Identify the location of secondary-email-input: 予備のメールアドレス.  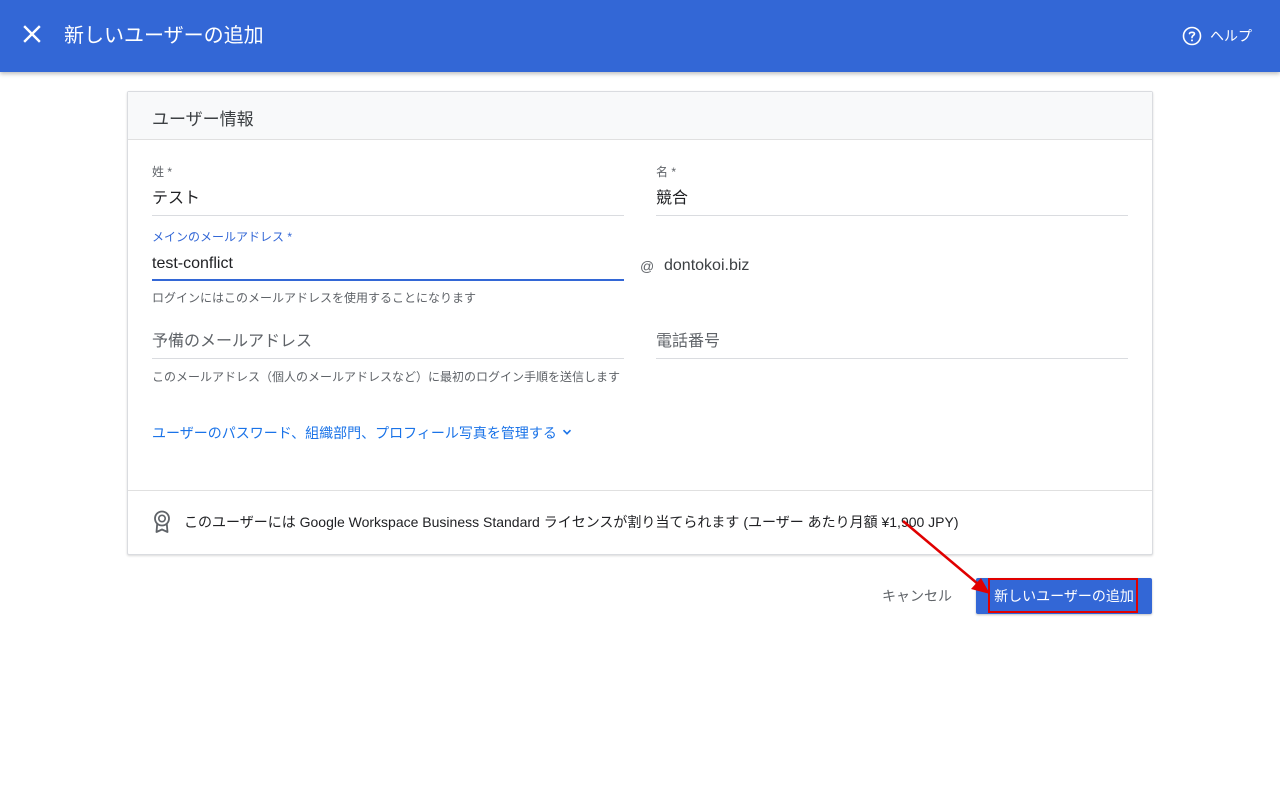
(388, 345).